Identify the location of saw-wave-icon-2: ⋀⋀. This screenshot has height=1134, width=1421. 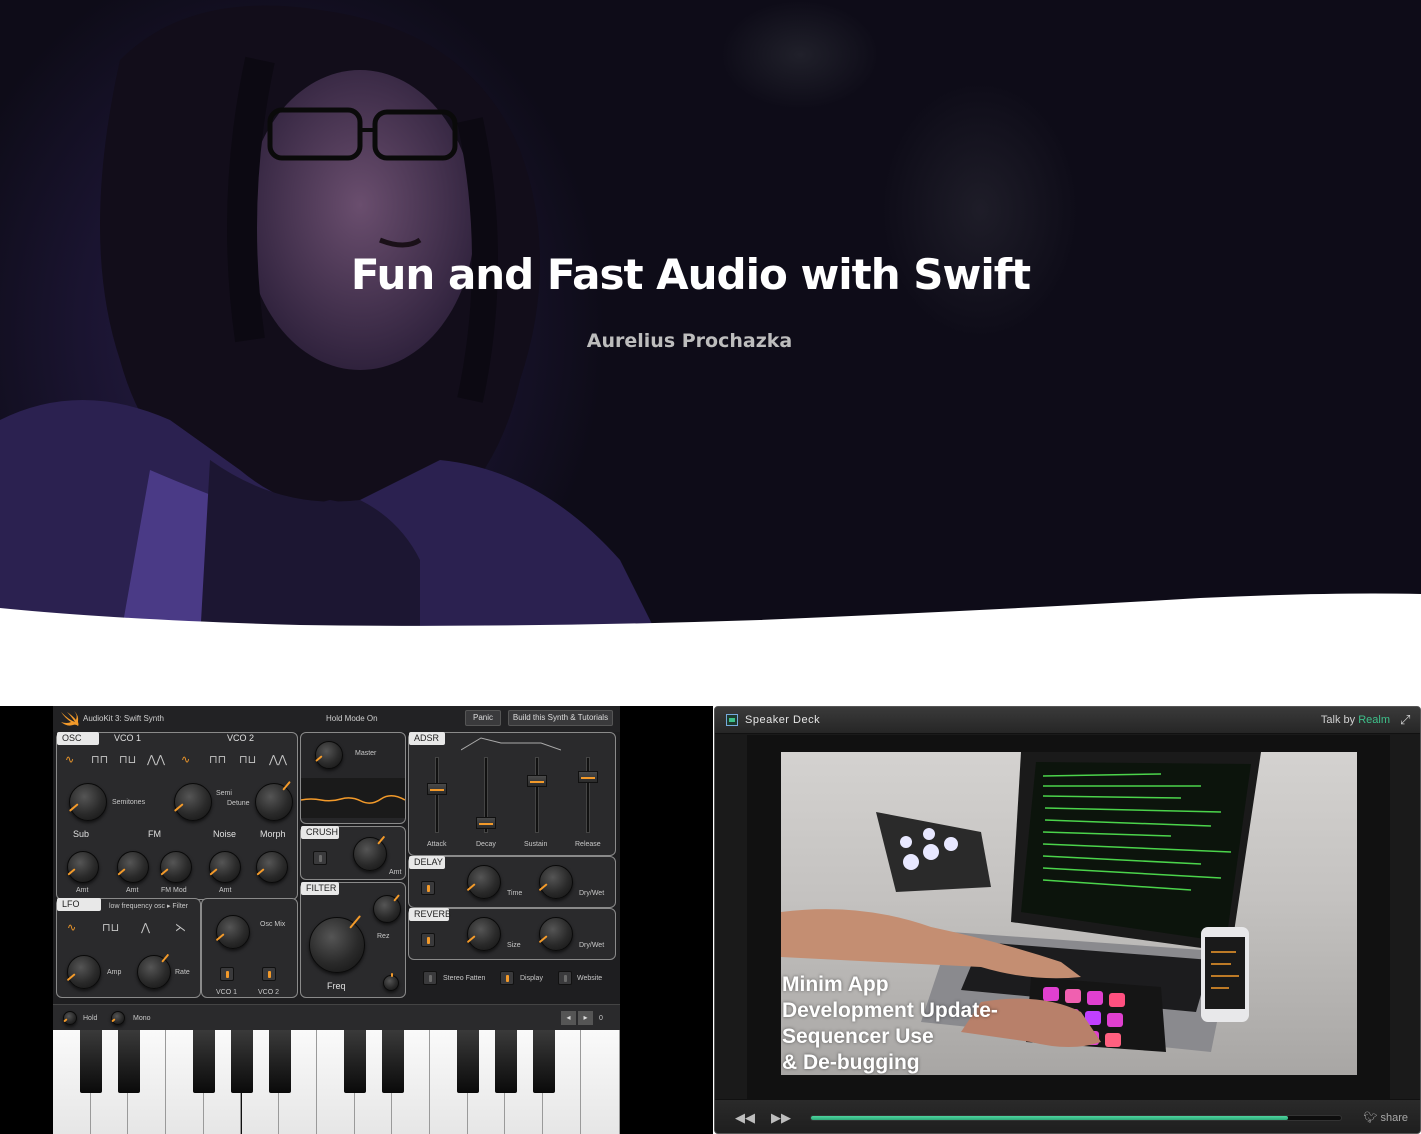
(278, 759).